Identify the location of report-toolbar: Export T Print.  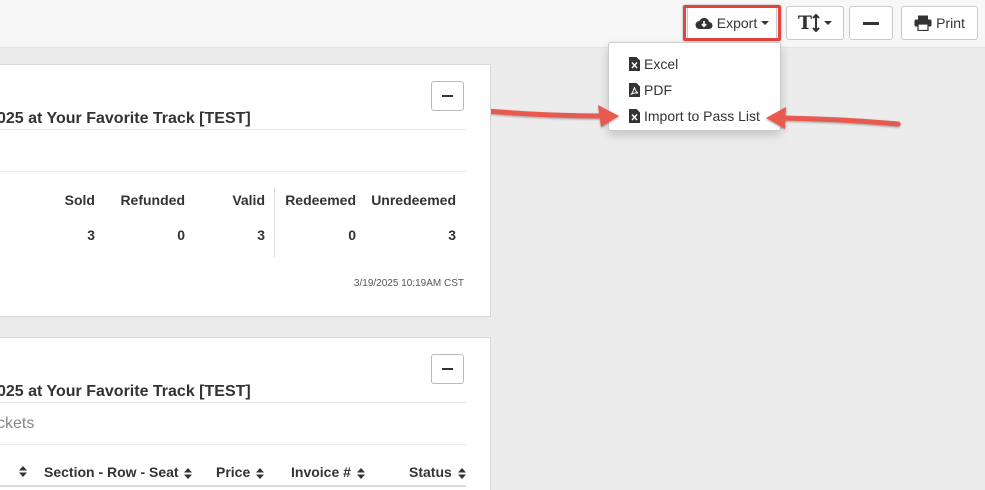
(492, 24).